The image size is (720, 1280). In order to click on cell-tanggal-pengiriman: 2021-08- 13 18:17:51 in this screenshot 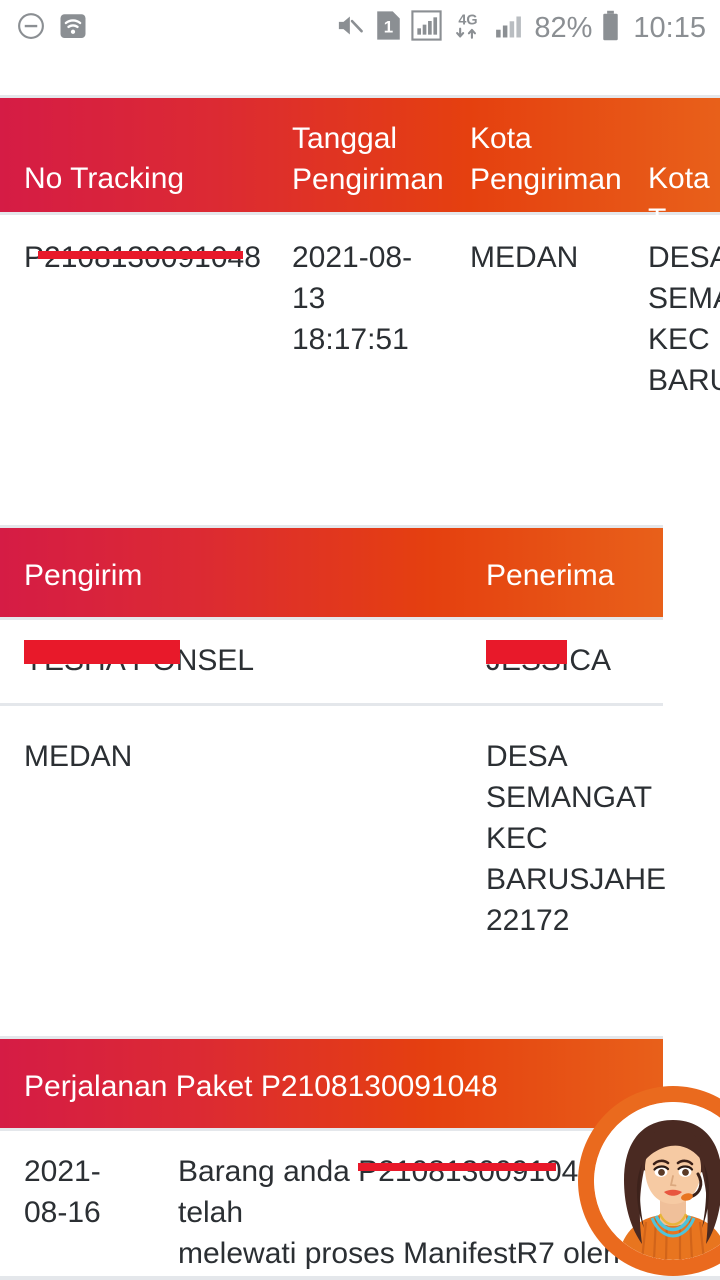, I will do `click(352, 298)`.